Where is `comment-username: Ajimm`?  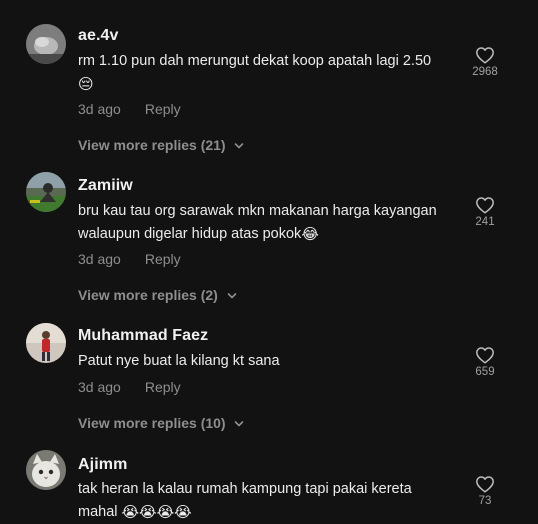
comment-username: Ajimm is located at coordinates (102, 465).